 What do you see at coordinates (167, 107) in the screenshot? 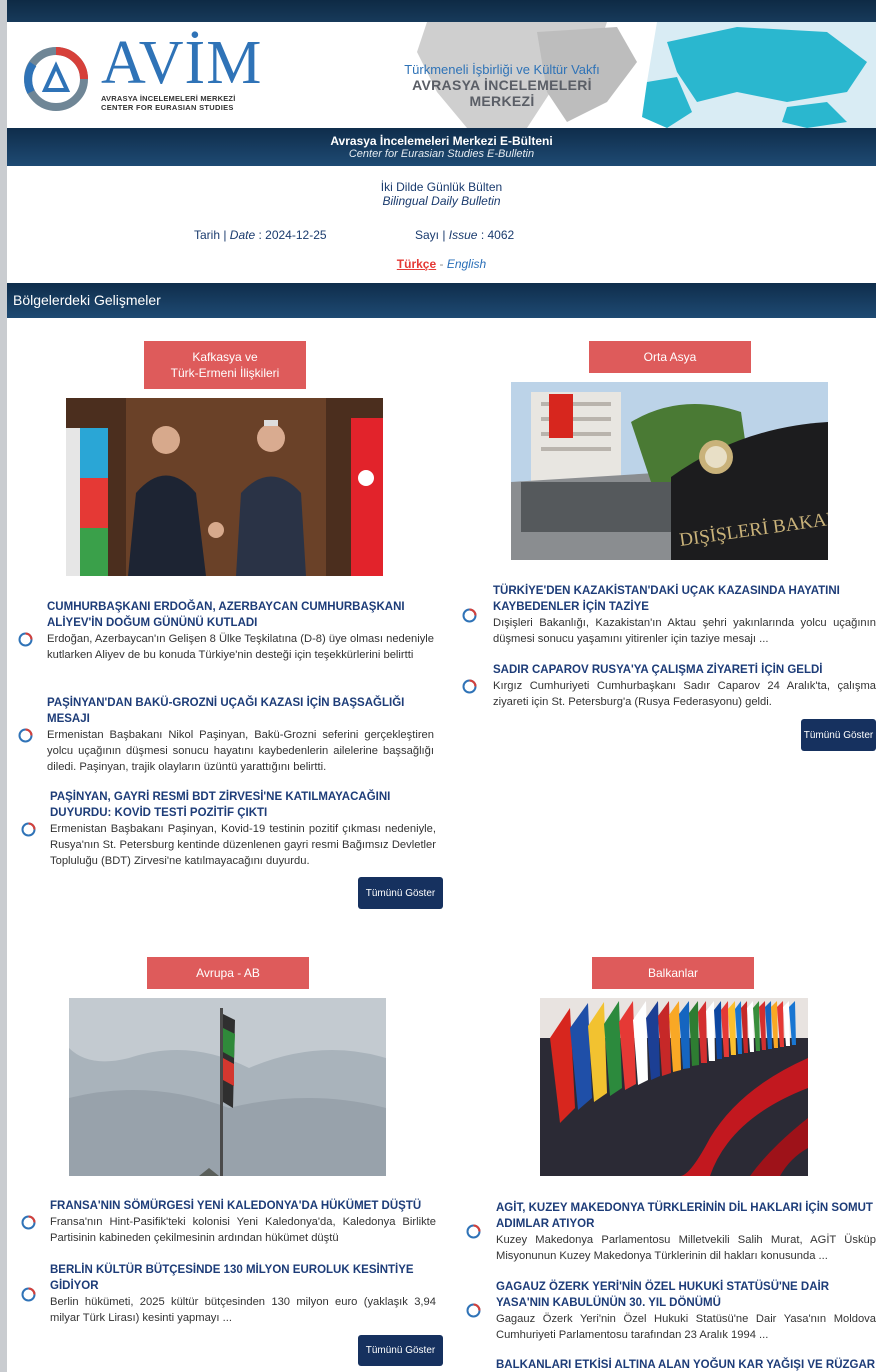
I see `logo-subtitle-en: CENTER FOR EURASIAN STUDIES` at bounding box center [167, 107].